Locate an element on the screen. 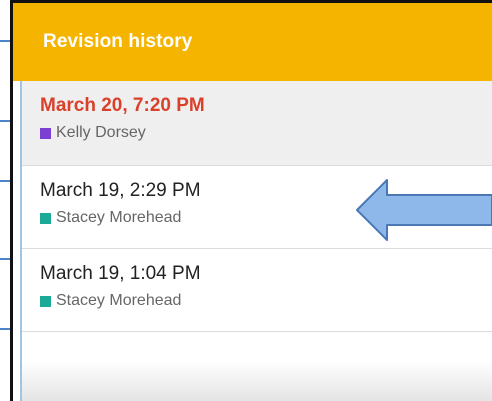 The image size is (492, 401). revision-date: March 20, 7:20 PM is located at coordinates (122, 105).